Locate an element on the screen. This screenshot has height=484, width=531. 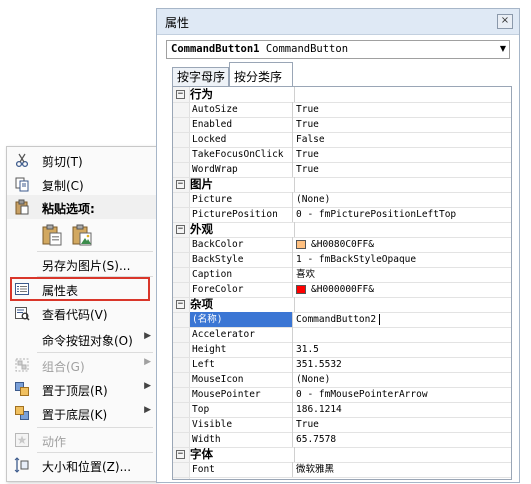
property-name: Height is located at coordinates (241, 349).